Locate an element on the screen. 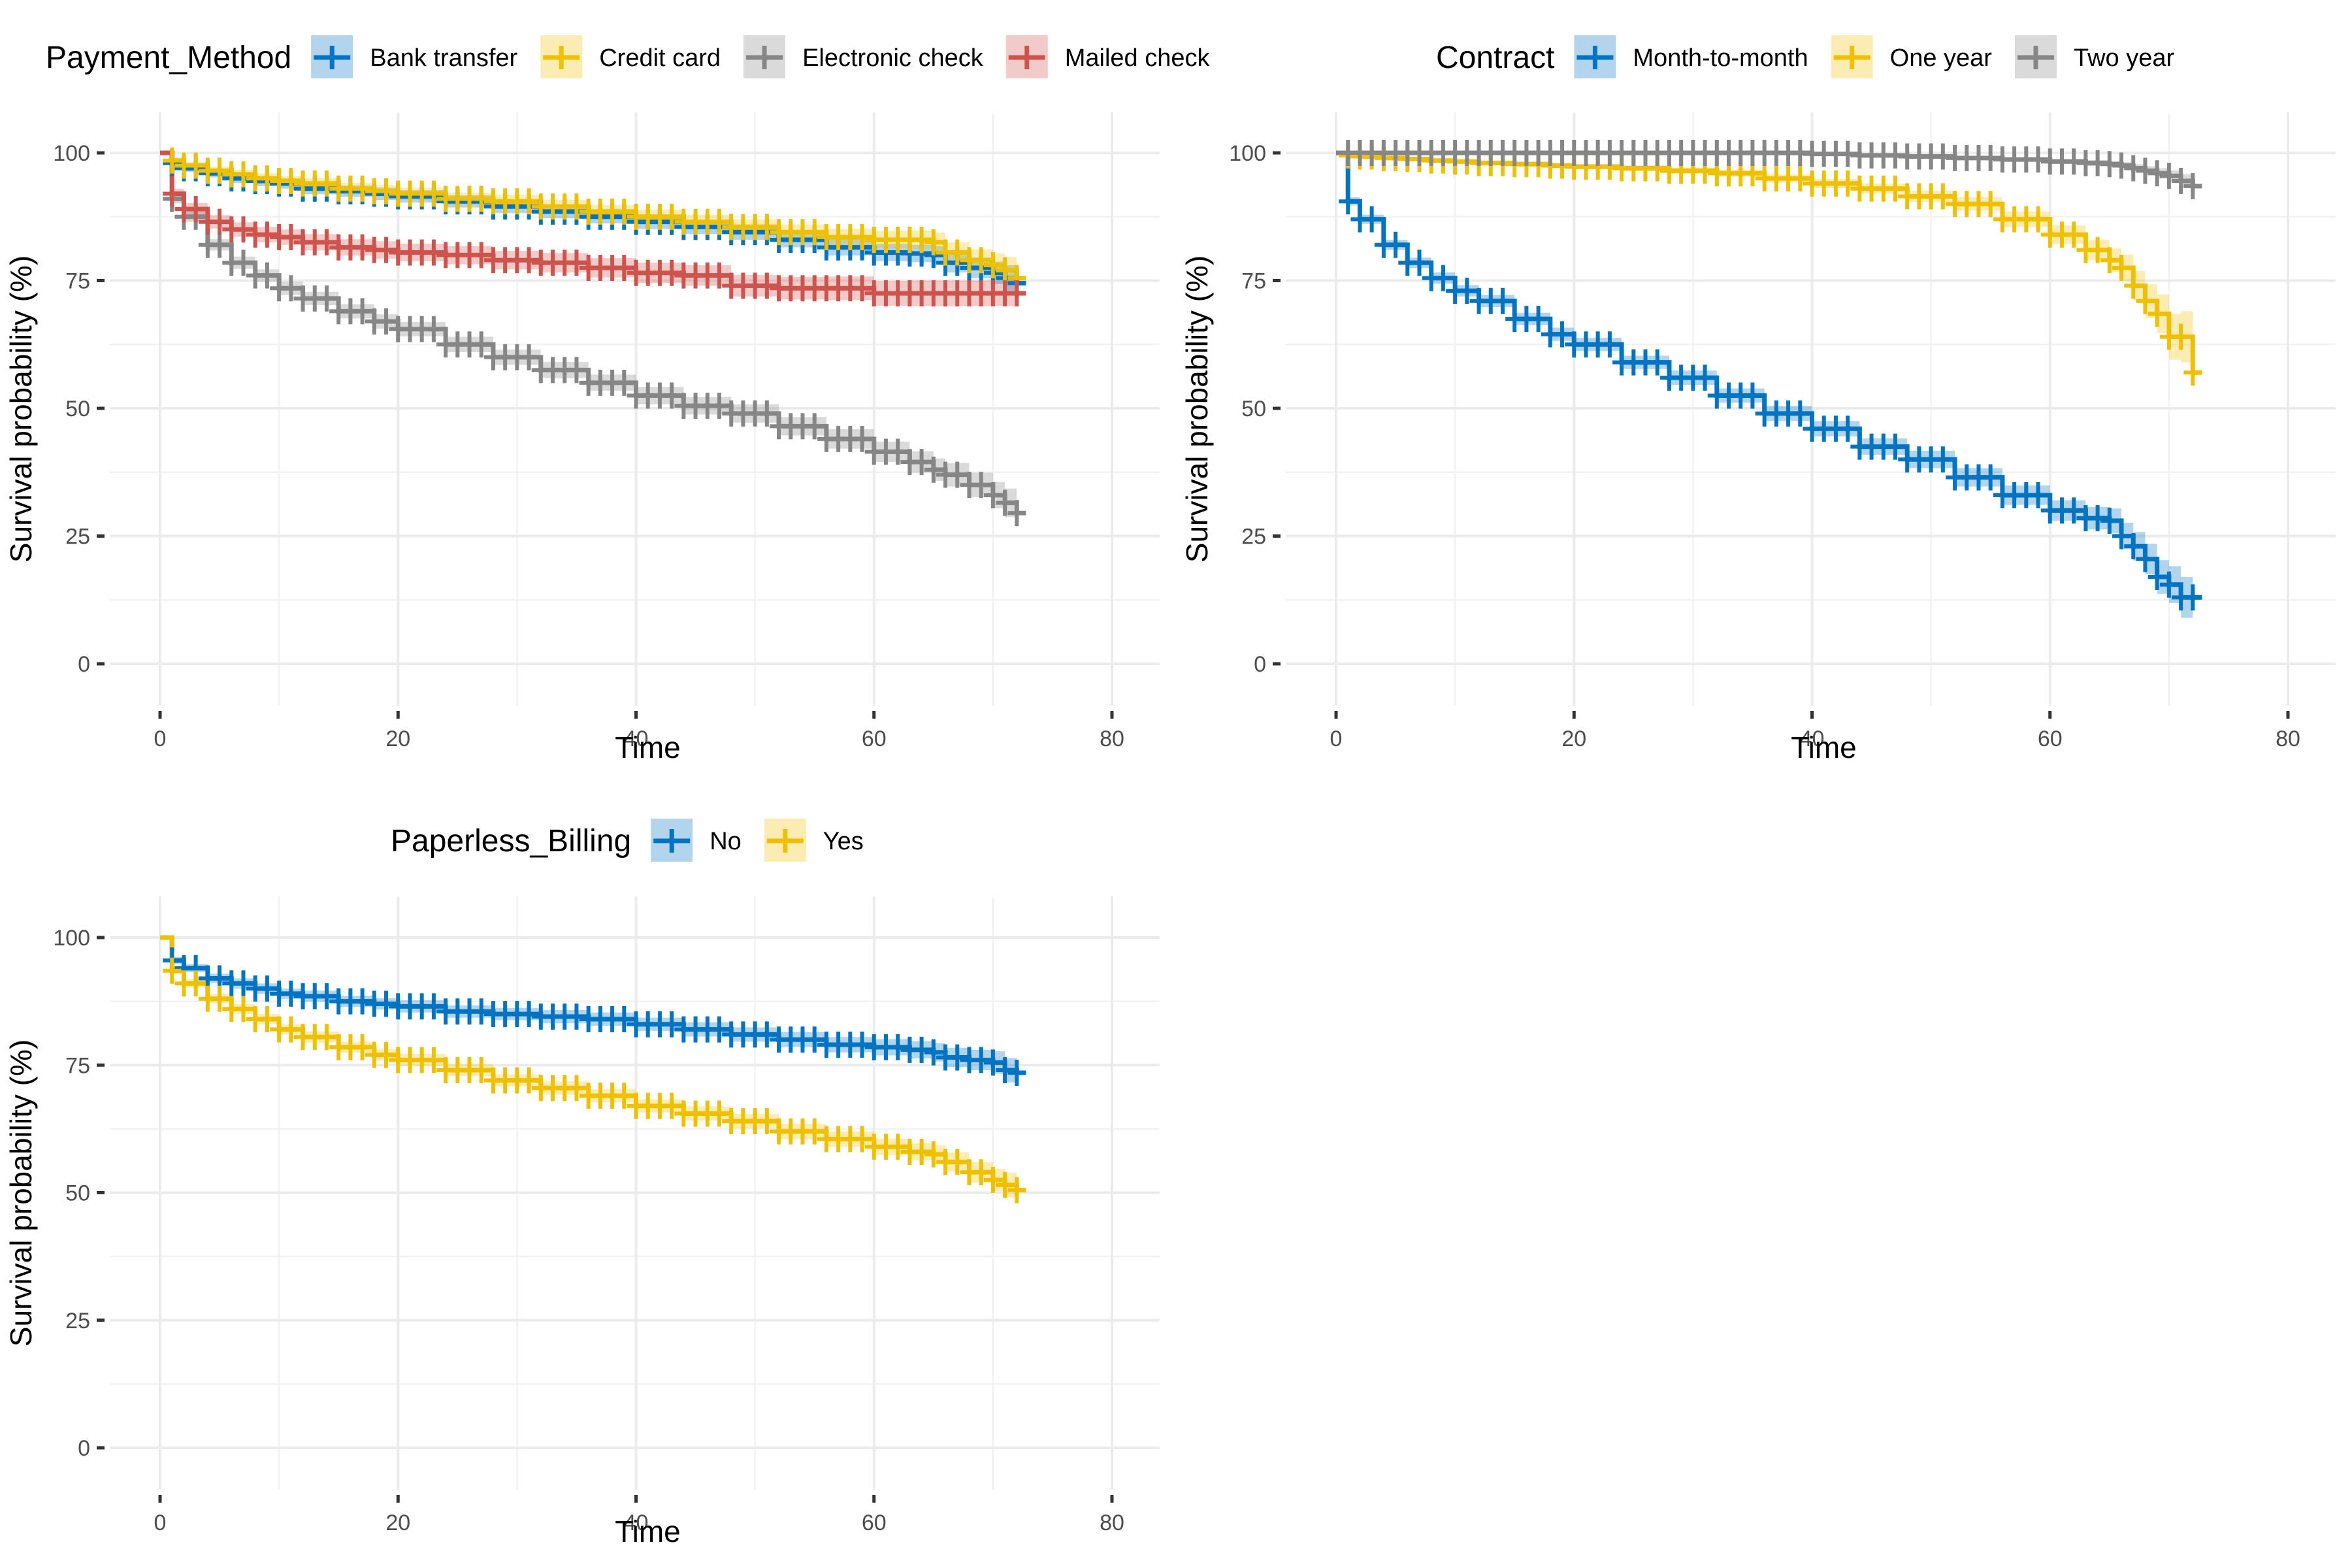  legend-contract: Contract Month-to-month One year Two year is located at coordinates (1805, 56).